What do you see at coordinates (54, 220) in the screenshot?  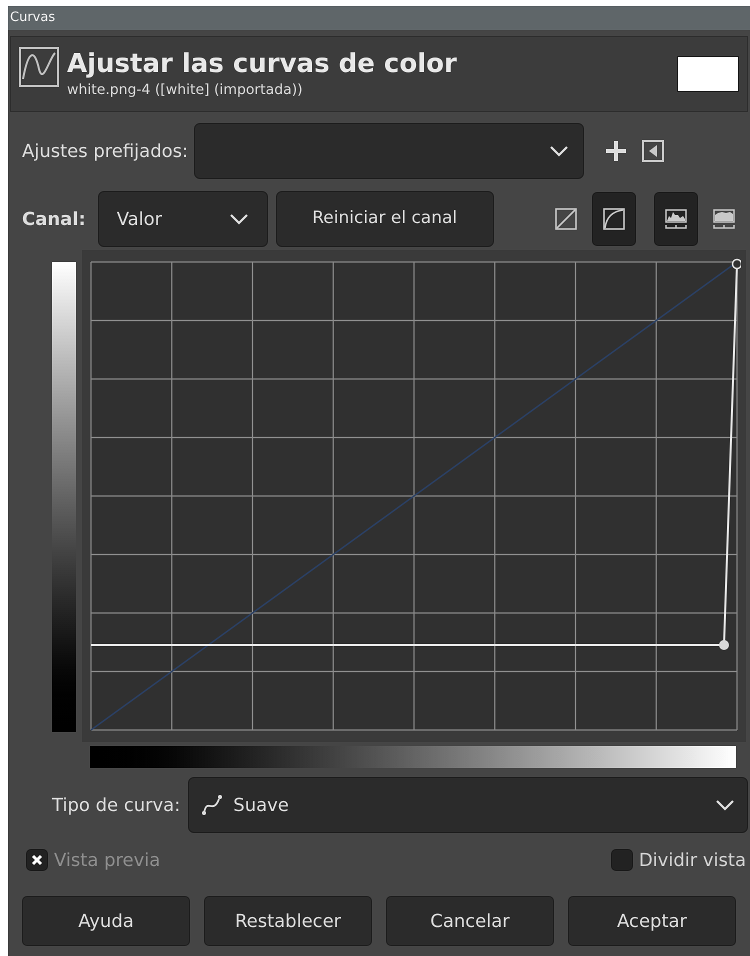 I see `channel-label: Canal:` at bounding box center [54, 220].